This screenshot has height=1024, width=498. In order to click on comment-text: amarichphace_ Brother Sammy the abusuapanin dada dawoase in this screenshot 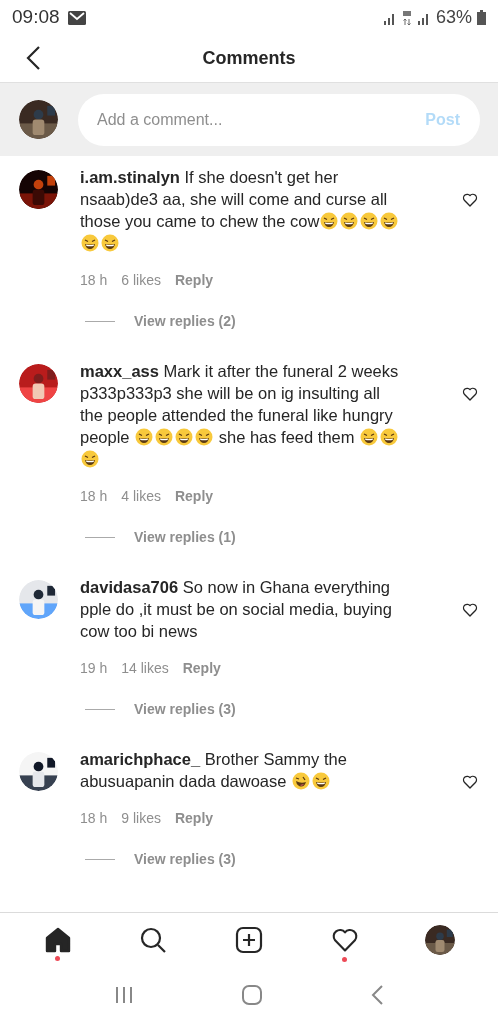, I will do `click(214, 770)`.